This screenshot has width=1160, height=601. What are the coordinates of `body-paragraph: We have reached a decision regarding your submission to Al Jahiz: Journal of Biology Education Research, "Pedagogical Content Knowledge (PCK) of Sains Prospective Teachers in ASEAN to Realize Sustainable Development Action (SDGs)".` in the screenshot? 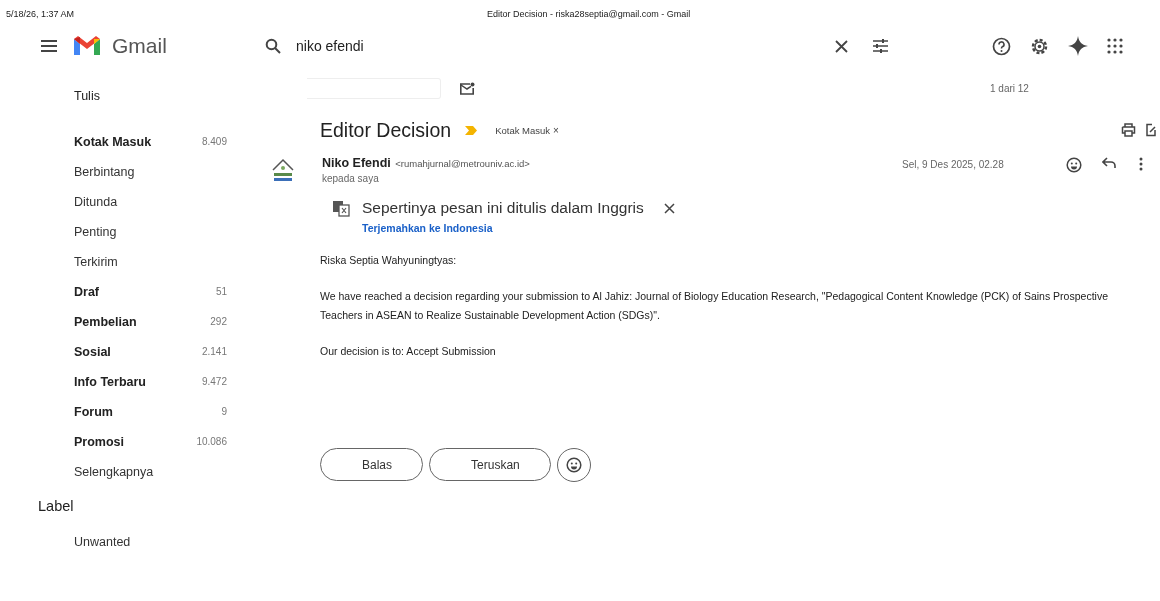 It's located at (714, 306).